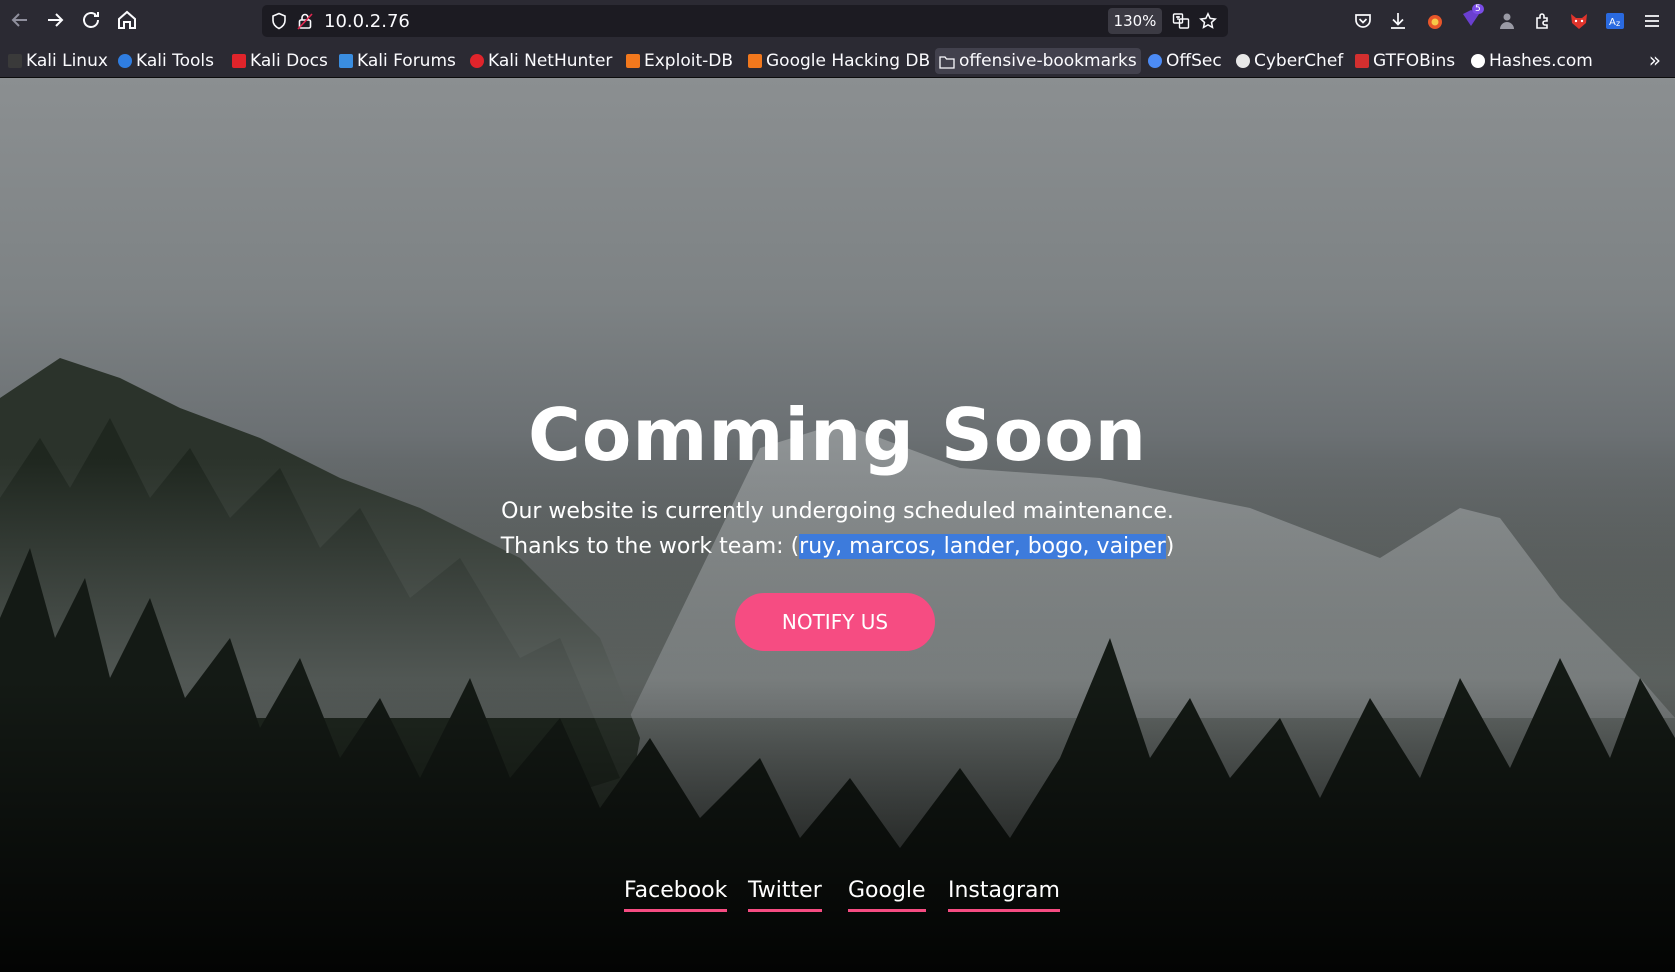 Image resolution: width=1675 pixels, height=972 pixels. Describe the element at coordinates (367, 21) in the screenshot. I see `url-text: 10.0.2.76` at that location.